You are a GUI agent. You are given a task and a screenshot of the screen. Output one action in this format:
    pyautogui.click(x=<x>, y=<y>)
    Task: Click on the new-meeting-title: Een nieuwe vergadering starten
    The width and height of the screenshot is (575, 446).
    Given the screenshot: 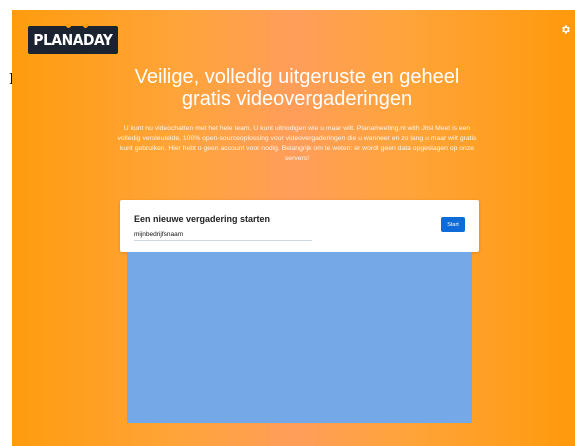 What is the action you would take?
    pyautogui.click(x=202, y=219)
    